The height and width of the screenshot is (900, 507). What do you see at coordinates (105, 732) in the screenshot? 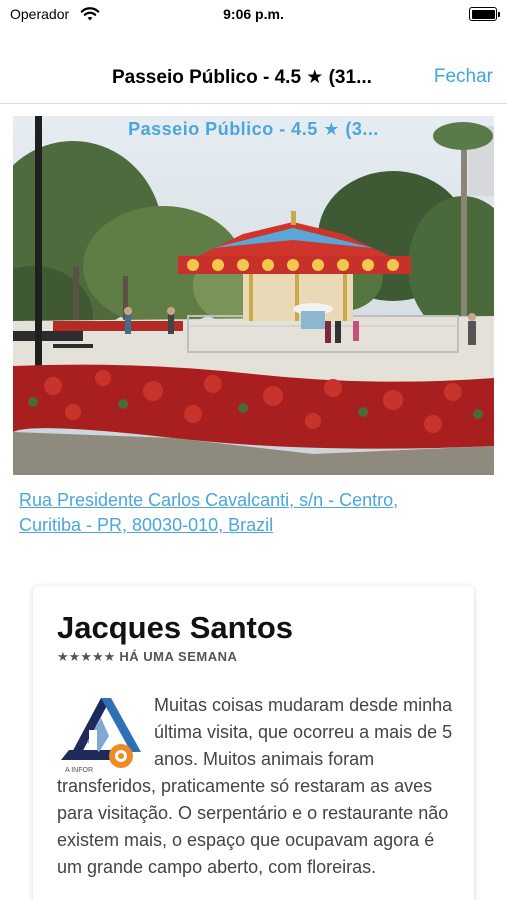
I see `avatar-spacer` at bounding box center [105, 732].